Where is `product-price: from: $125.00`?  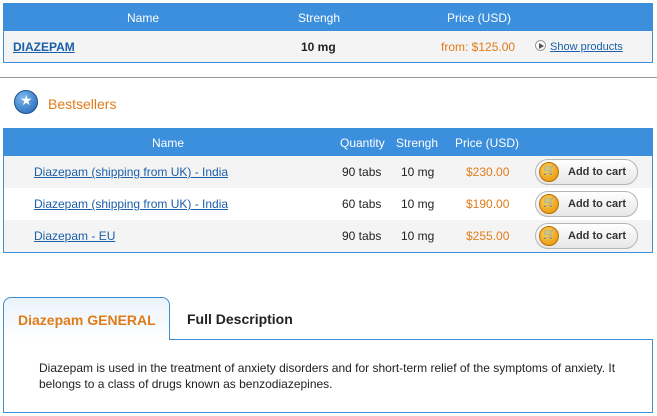 product-price: from: $125.00 is located at coordinates (478, 47).